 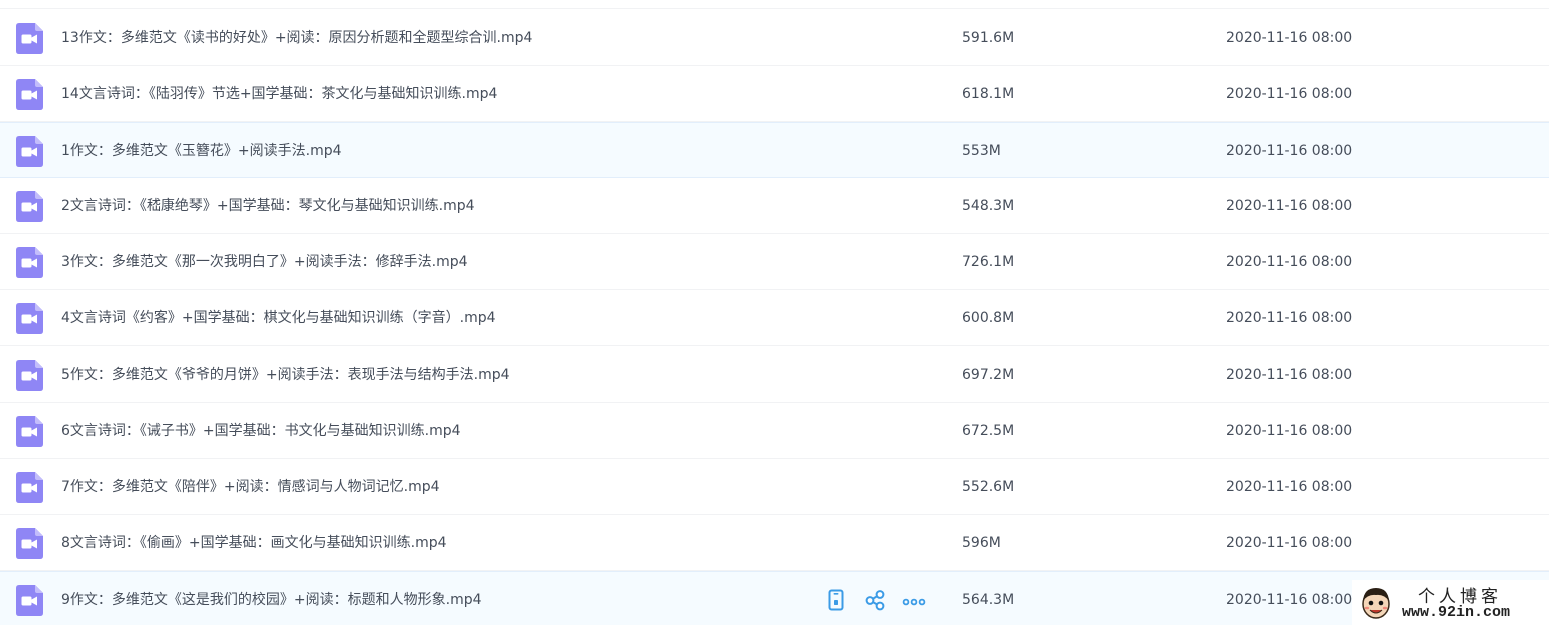 I want to click on share-icon, so click(x=875, y=600).